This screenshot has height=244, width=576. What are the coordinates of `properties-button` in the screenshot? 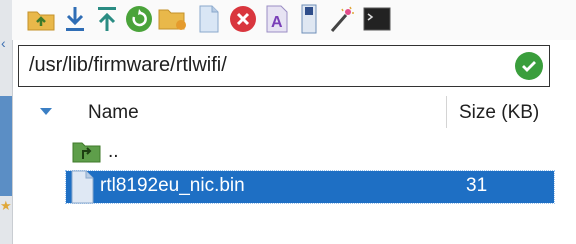 It's located at (309, 19).